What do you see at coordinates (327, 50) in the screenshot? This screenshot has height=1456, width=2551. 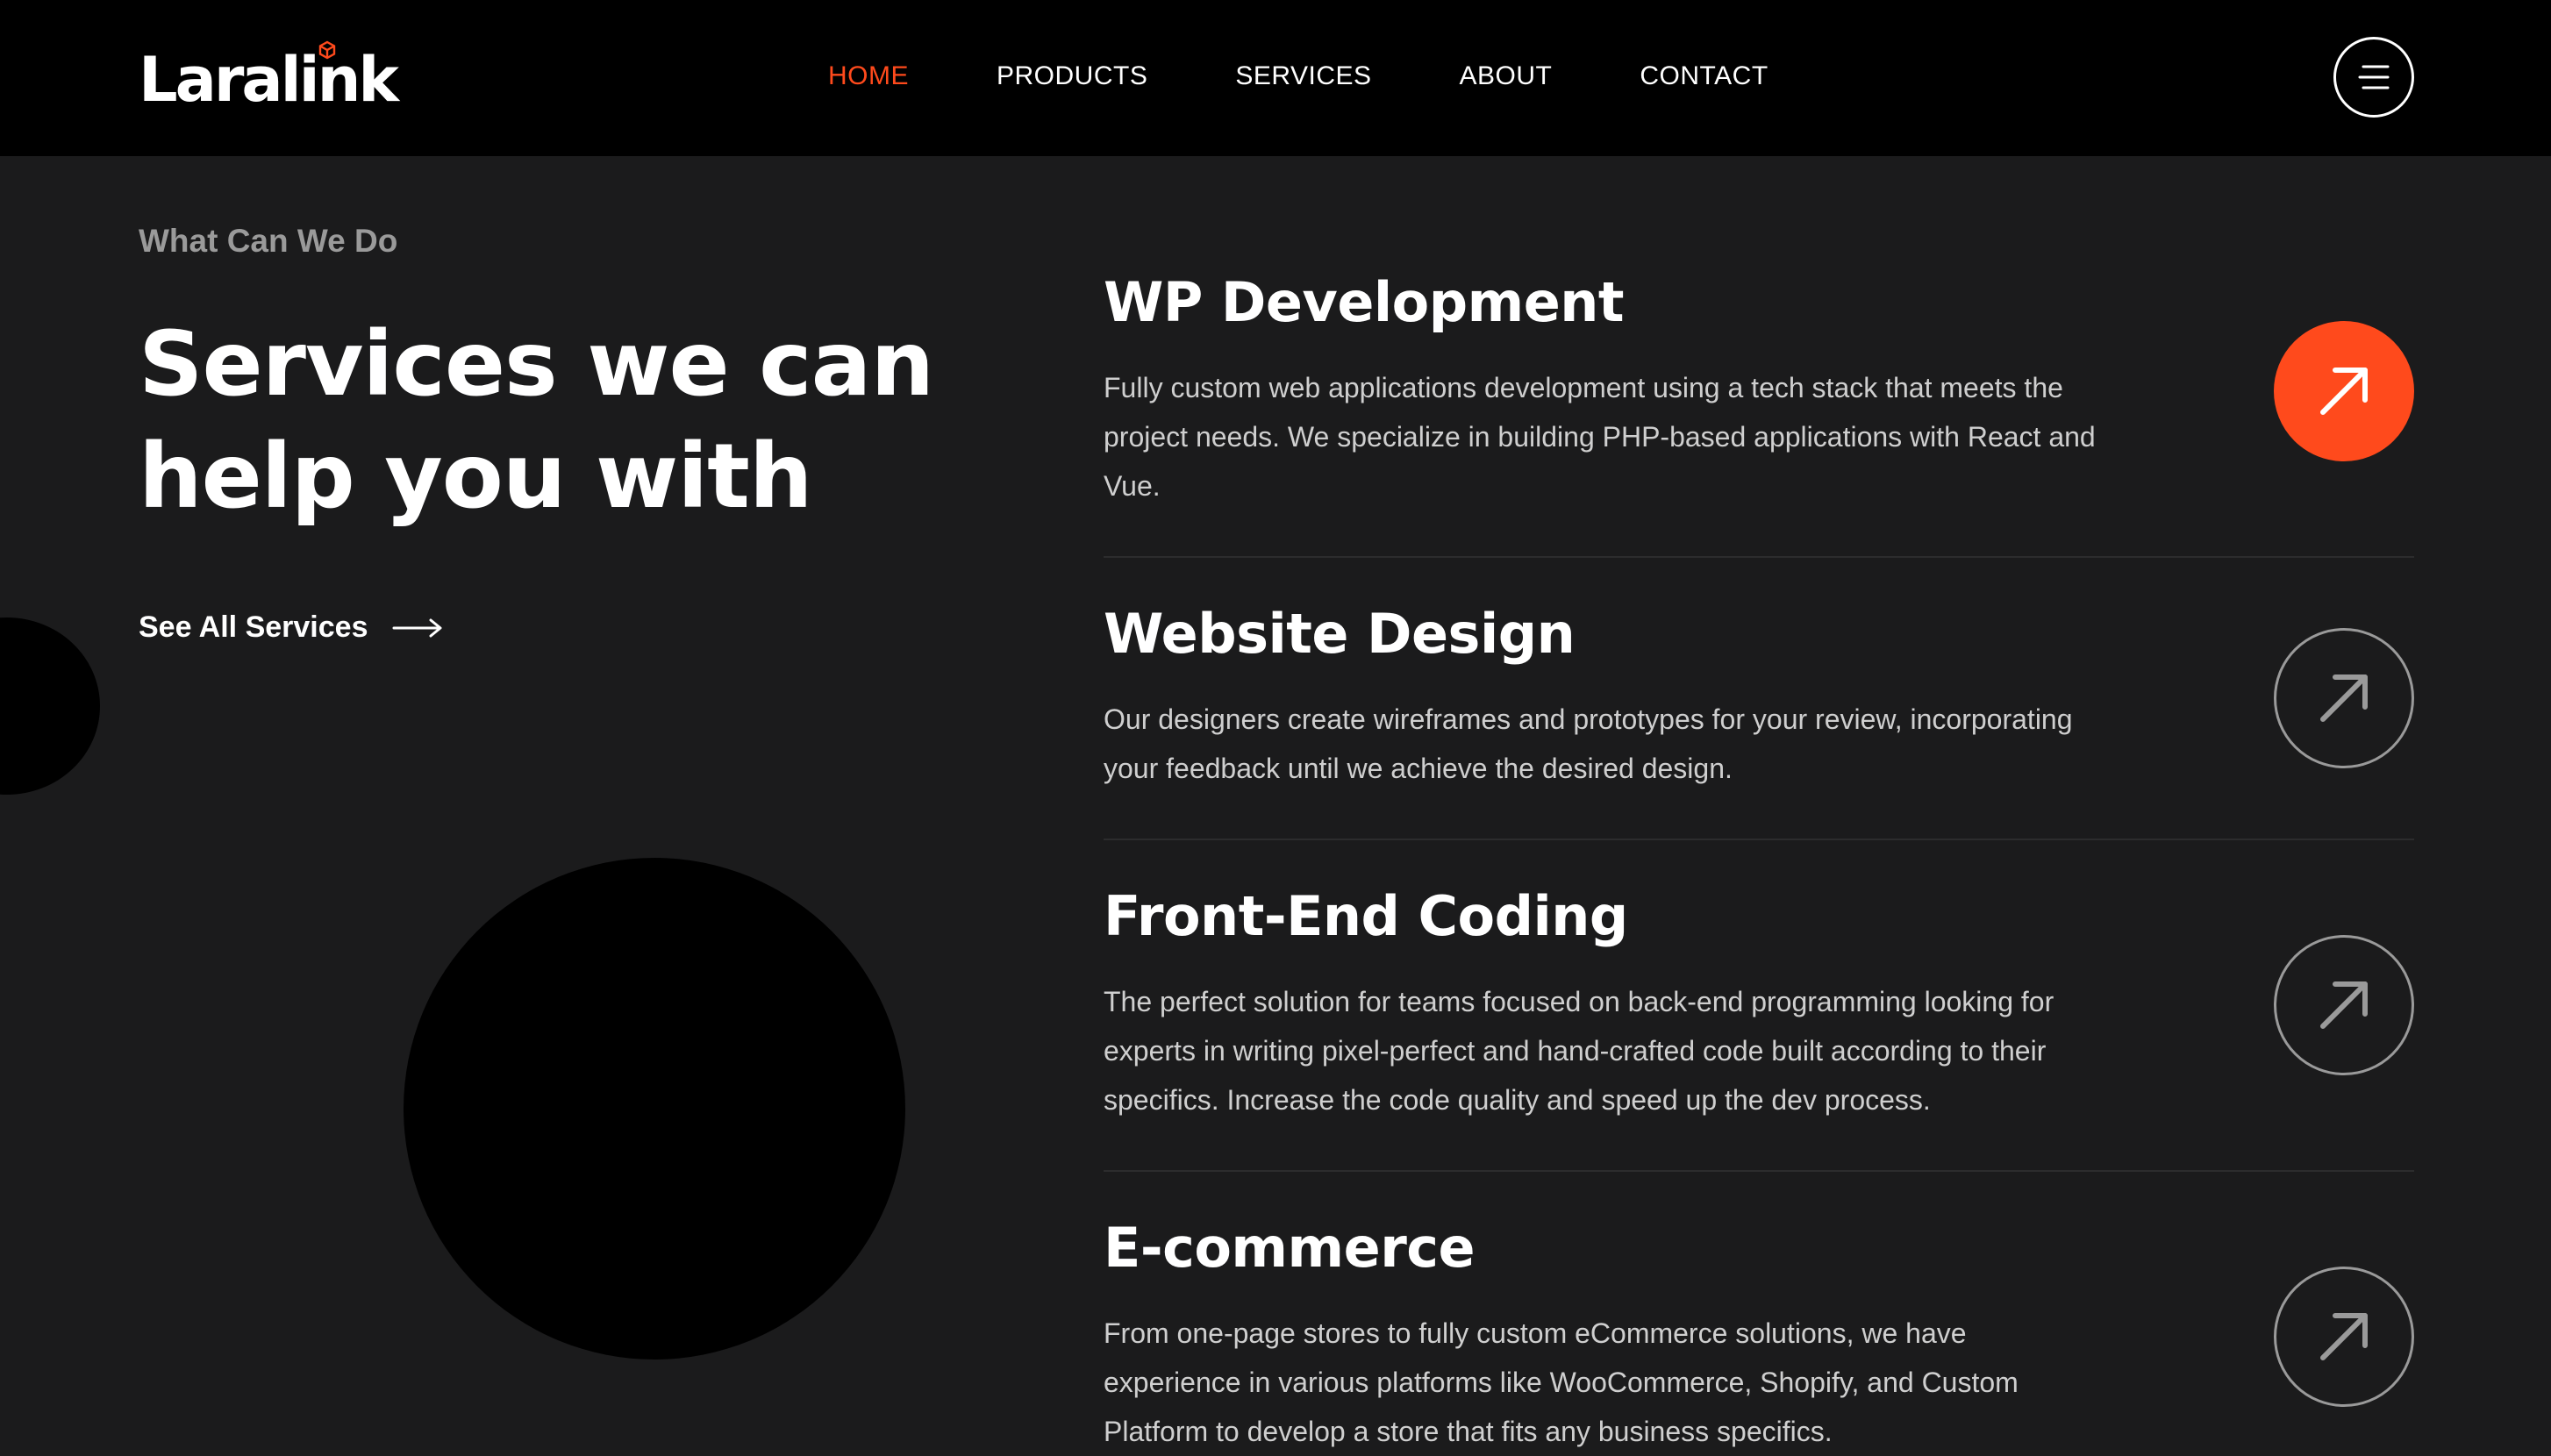 I see `logo-cube-icon` at bounding box center [327, 50].